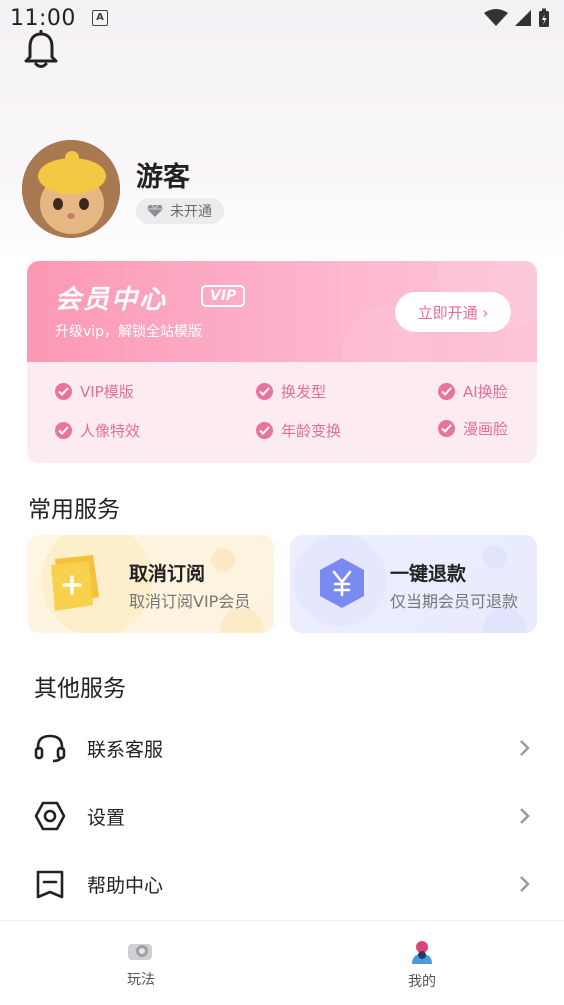 The image size is (564, 1005). I want to click on tab-mine: 我的, so click(422, 965).